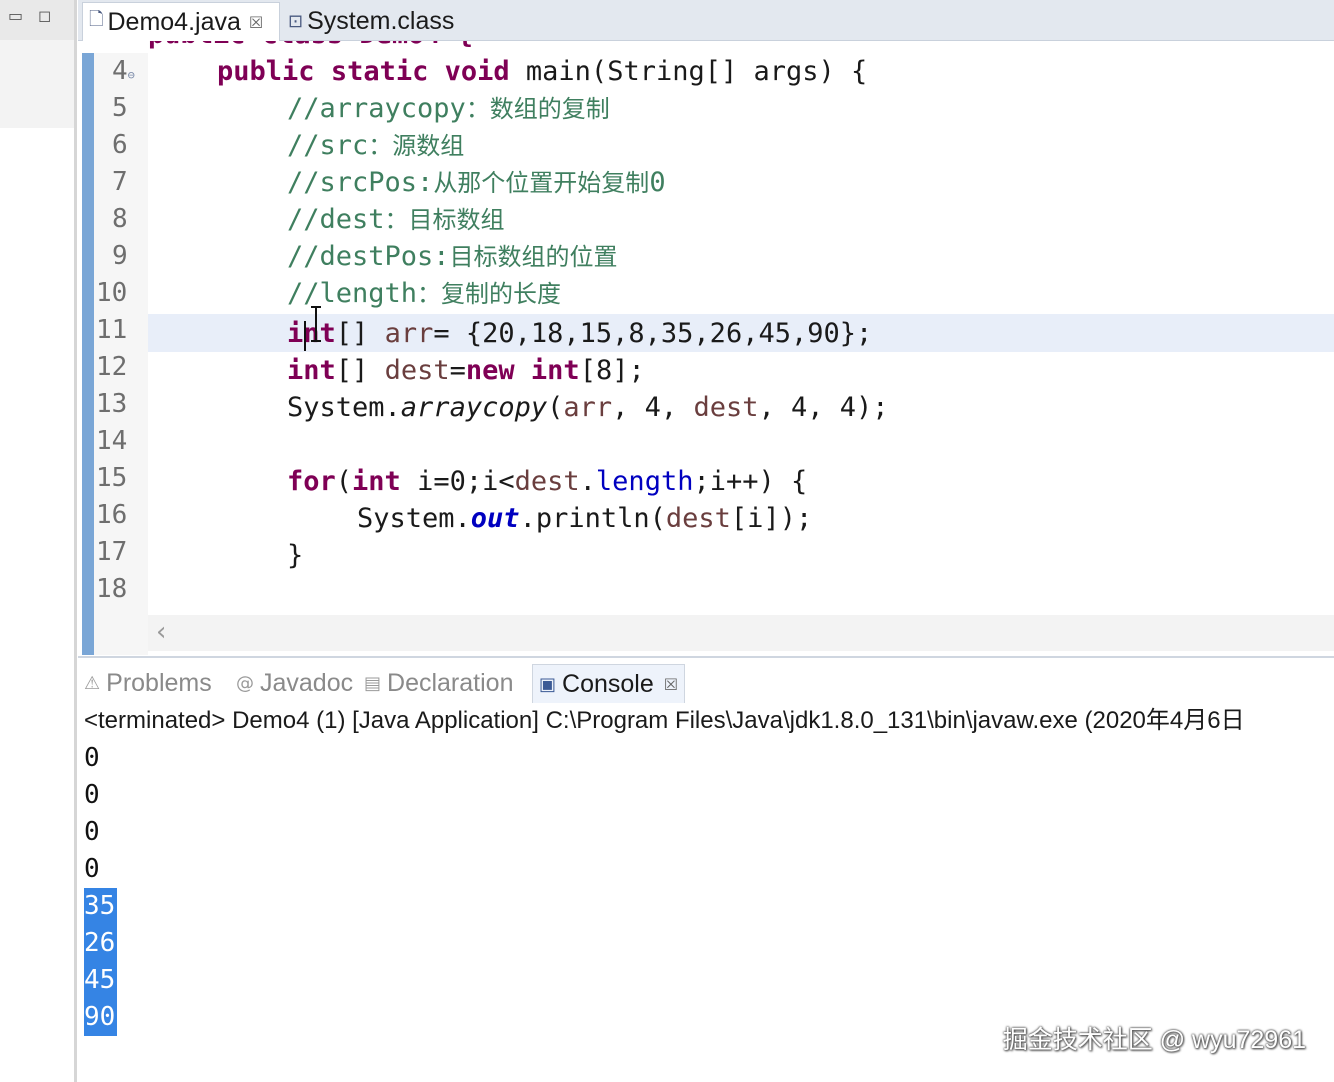 The height and width of the screenshot is (1082, 1334). I want to click on console-output-line-selected: 45, so click(284, 980).